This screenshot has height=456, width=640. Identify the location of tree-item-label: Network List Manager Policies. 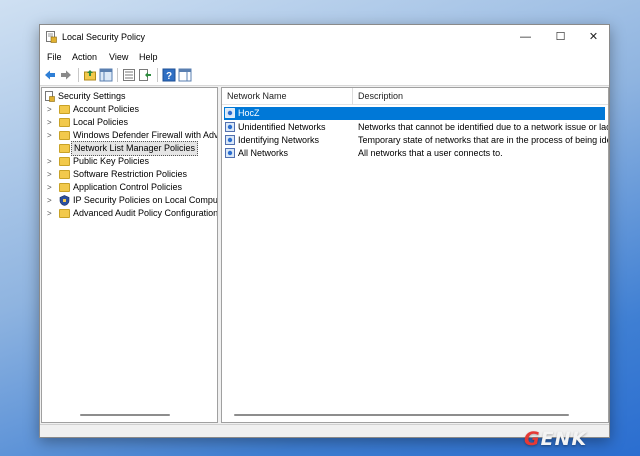
(135, 148).